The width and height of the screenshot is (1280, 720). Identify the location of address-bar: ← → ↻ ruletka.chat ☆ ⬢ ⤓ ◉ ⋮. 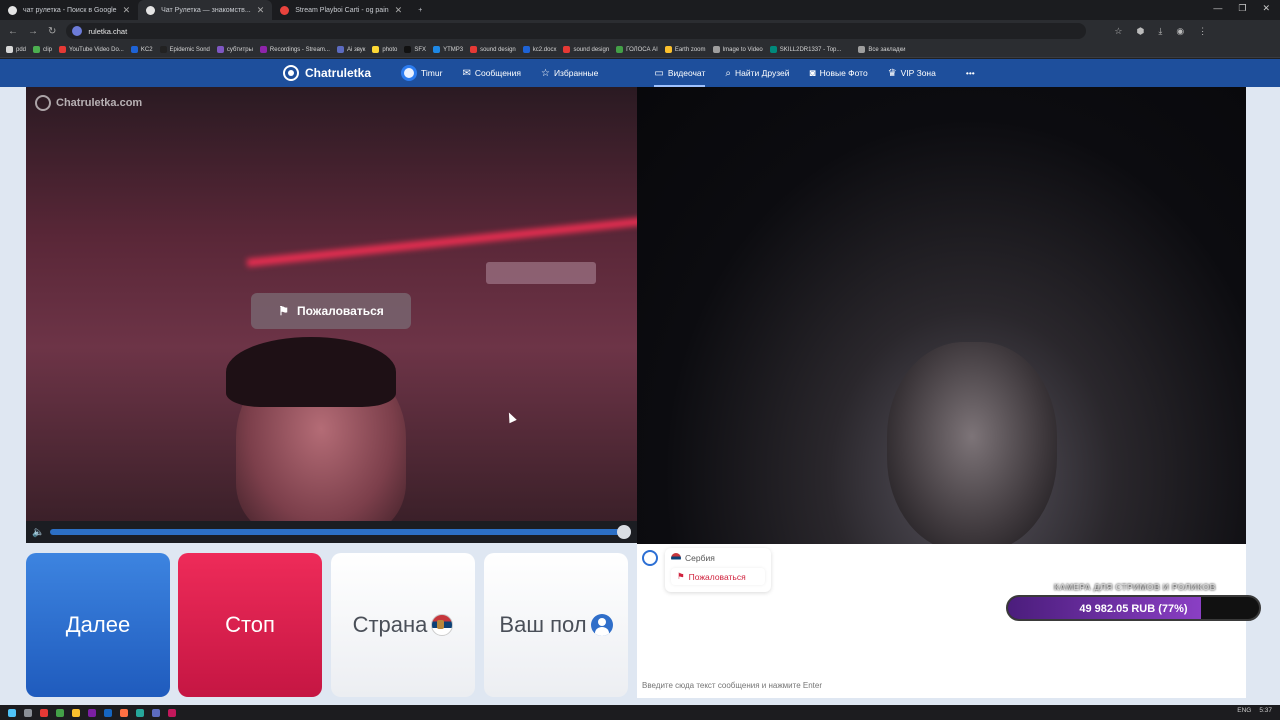
(640, 31).